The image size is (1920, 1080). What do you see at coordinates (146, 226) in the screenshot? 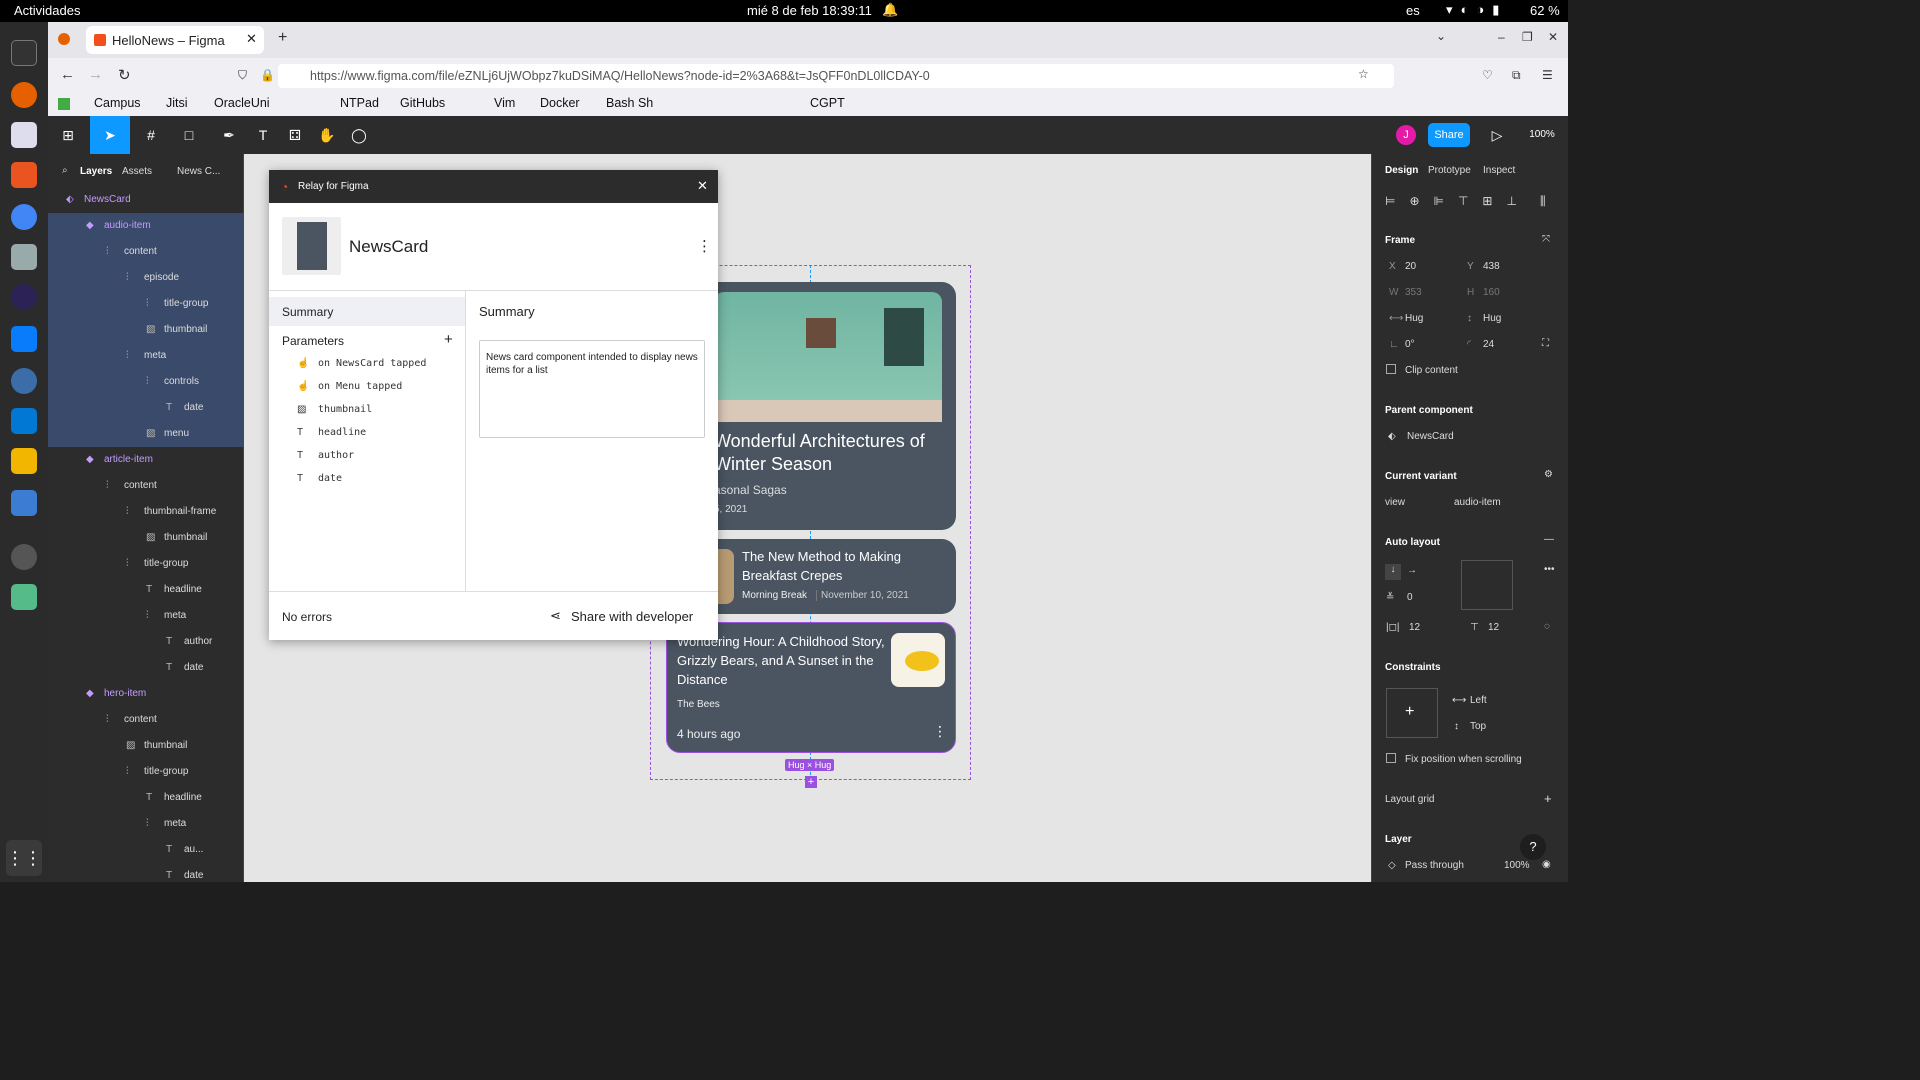
I see `layer-row: ◆ audio-item` at bounding box center [146, 226].